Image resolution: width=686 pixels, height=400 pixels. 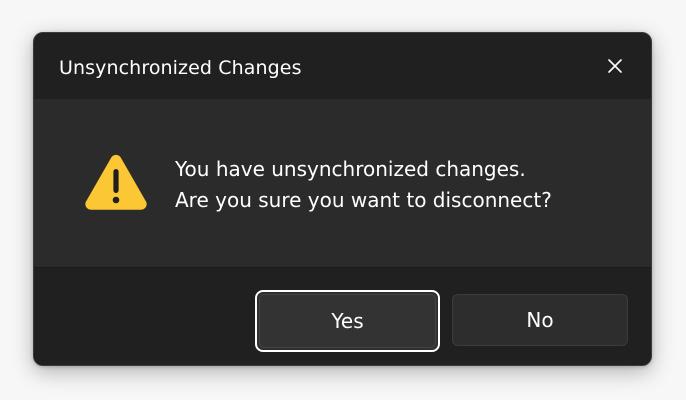 I want to click on yes-button-face: Yes, so click(x=347, y=321).